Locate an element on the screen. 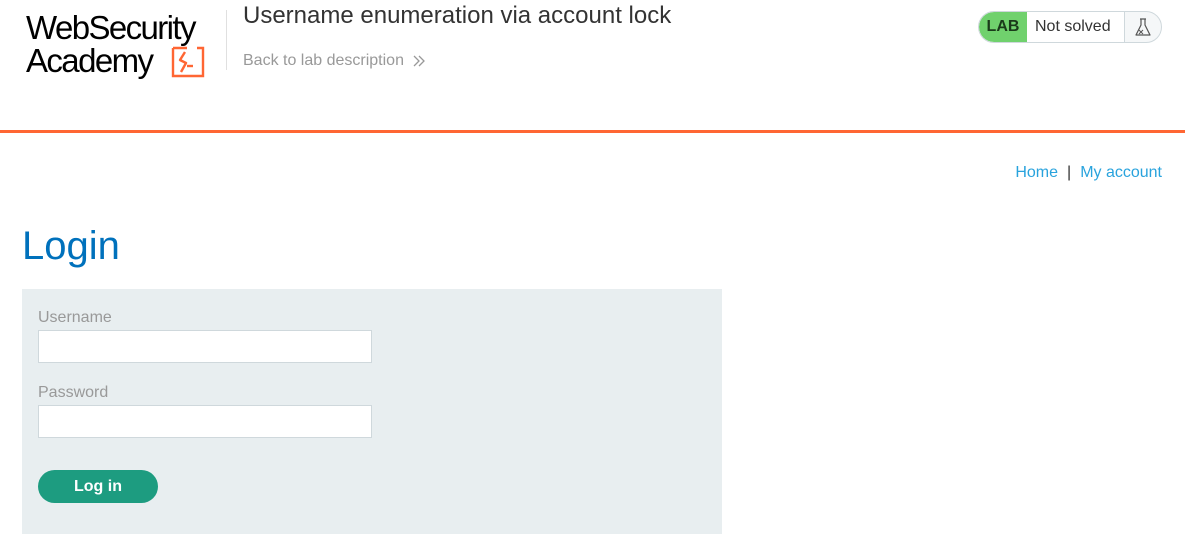 The height and width of the screenshot is (557, 1185). back-to-lab-description-link: Back to lab description is located at coordinates (334, 61).